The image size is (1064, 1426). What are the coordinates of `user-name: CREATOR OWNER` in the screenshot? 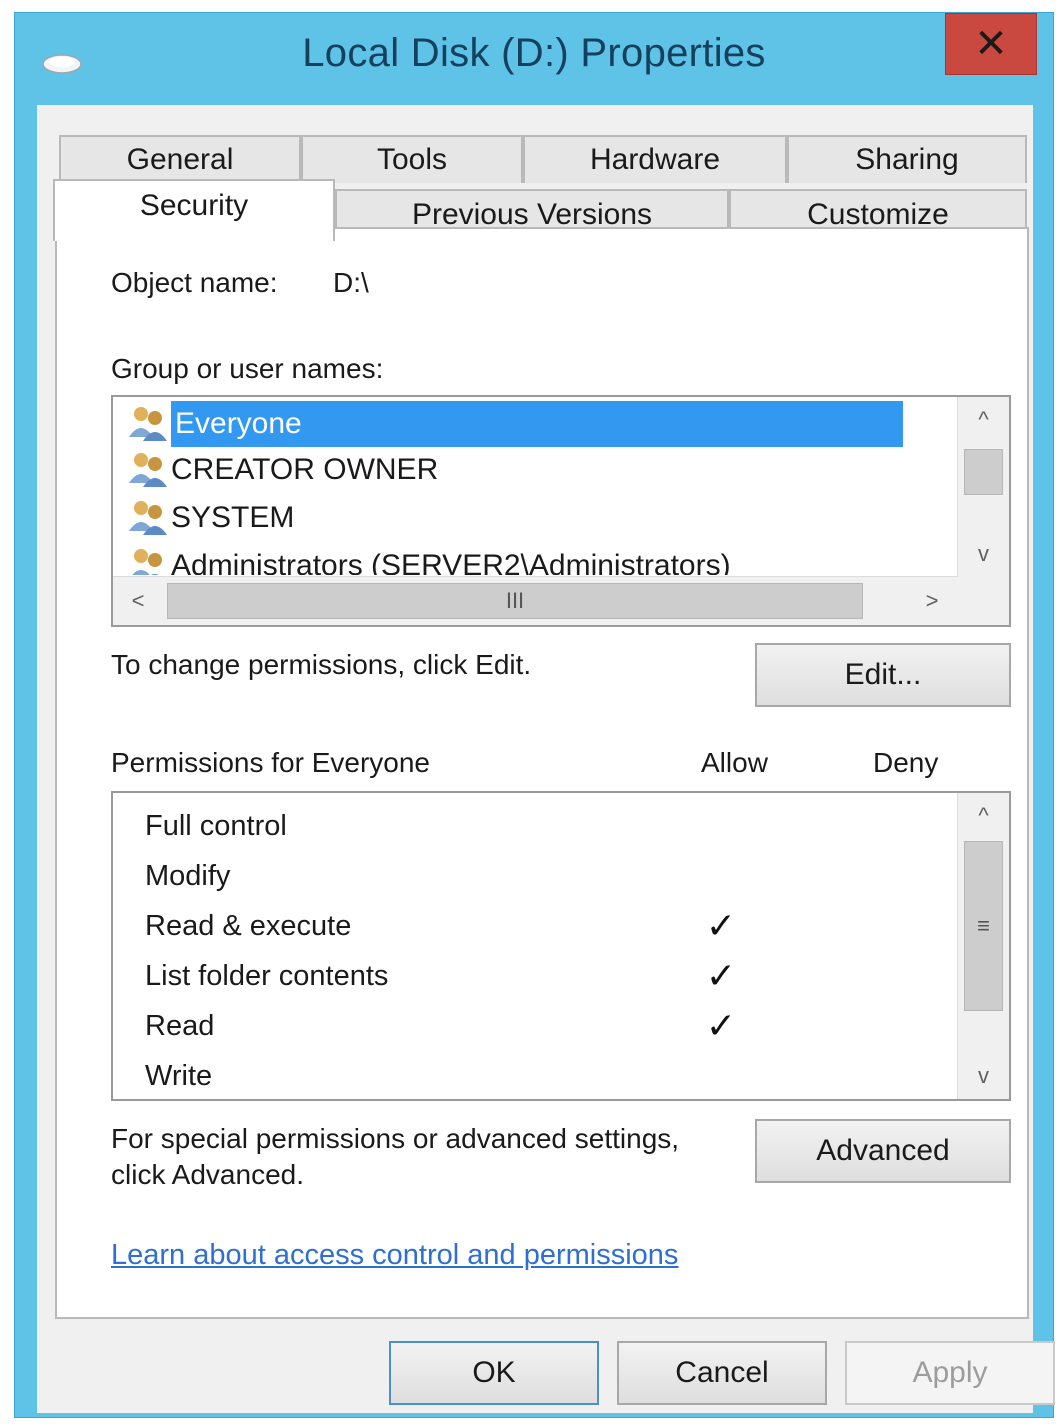 It's located at (305, 469).